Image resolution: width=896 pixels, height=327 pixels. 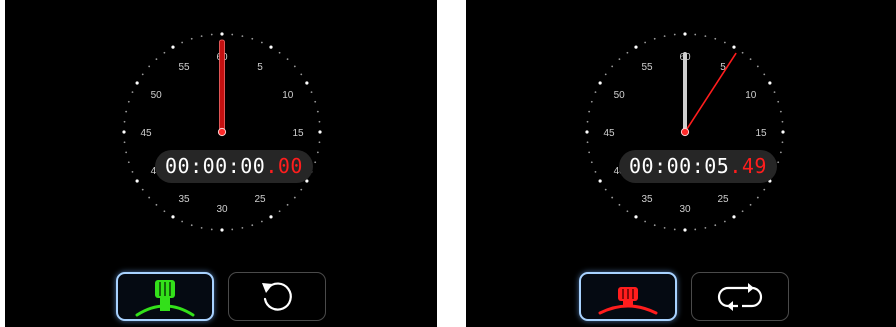 I want to click on time-hundredths: .49, so click(x=748, y=166).